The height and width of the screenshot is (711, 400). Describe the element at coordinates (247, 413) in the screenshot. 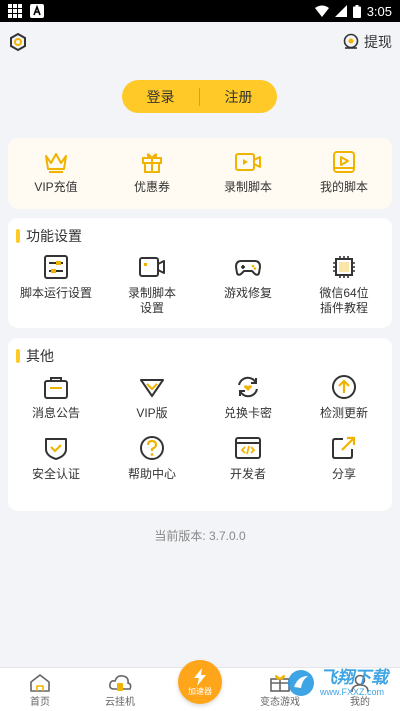

I see `others-label: 兑换卡密` at that location.